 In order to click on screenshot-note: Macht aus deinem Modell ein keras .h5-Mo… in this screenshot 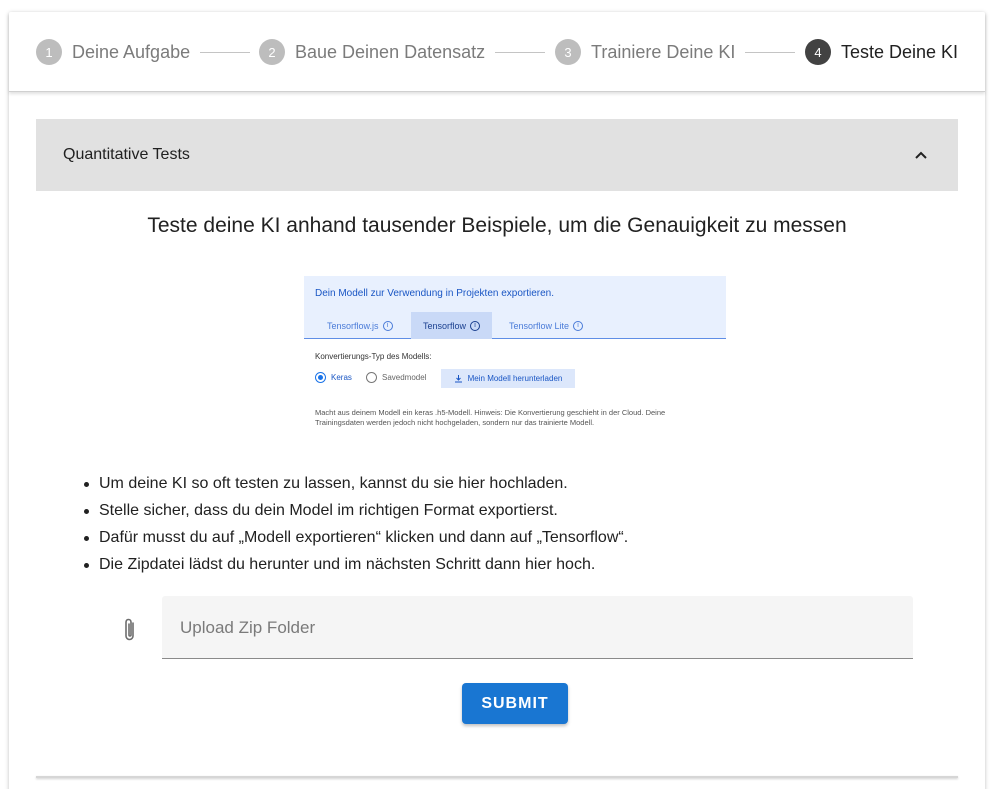, I will do `click(490, 417)`.